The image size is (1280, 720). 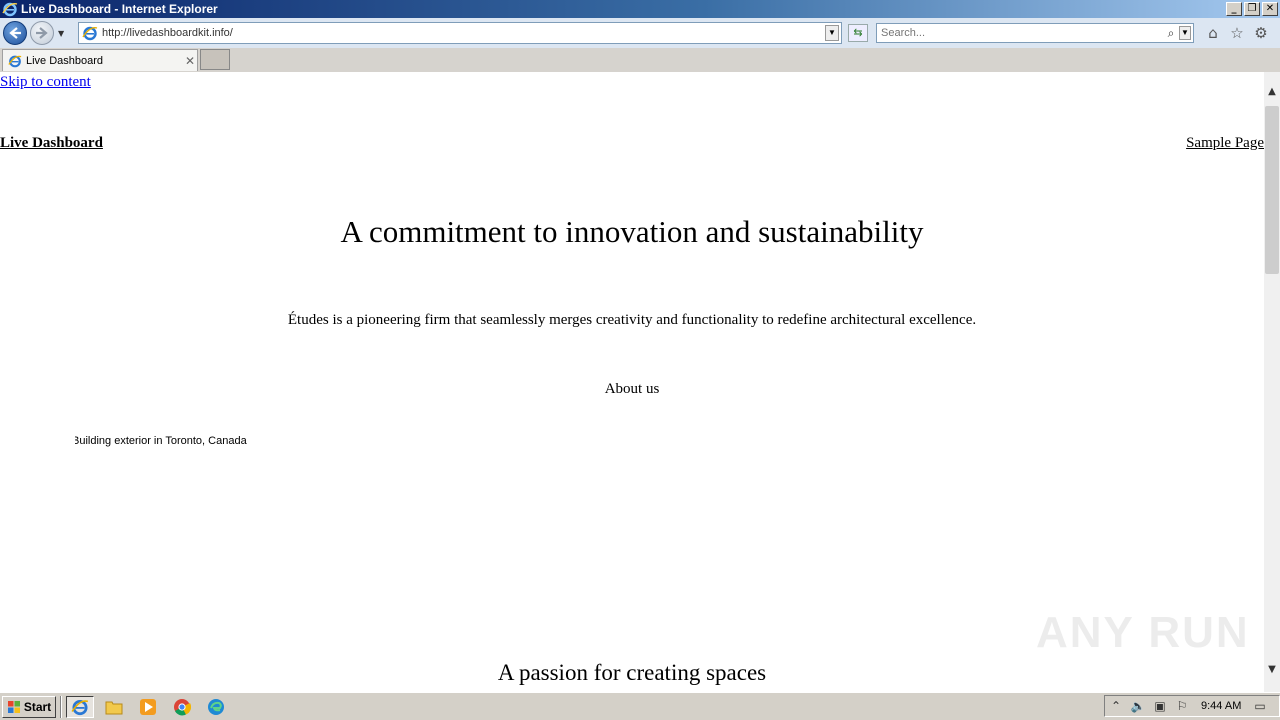 What do you see at coordinates (632, 389) in the screenshot?
I see `about-us-button: About us` at bounding box center [632, 389].